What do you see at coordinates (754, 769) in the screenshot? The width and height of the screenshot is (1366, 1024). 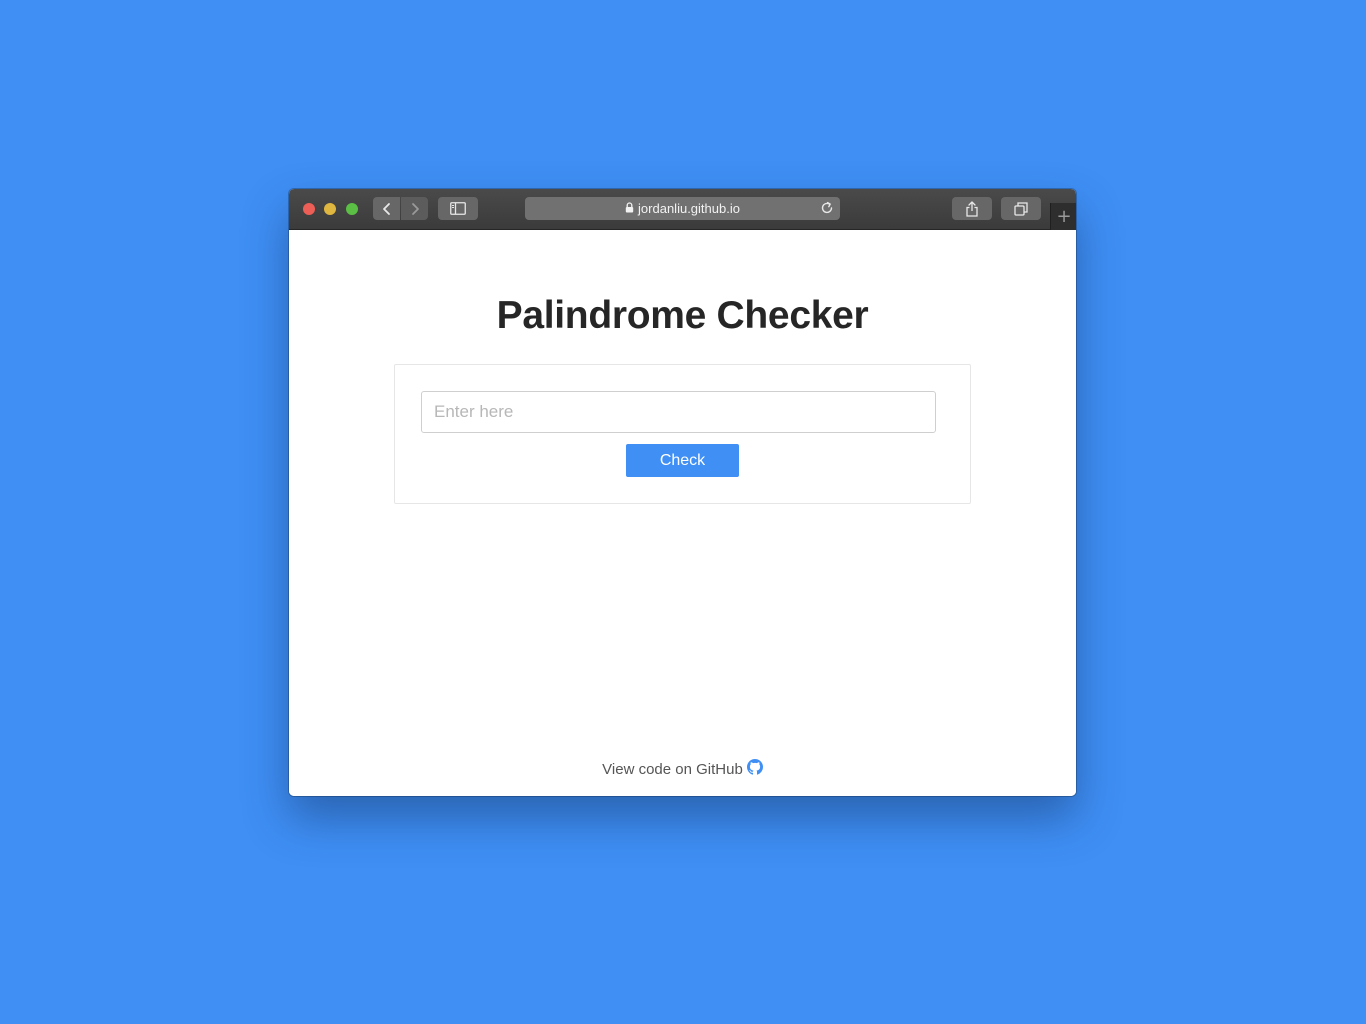 I see `github-icon` at bounding box center [754, 769].